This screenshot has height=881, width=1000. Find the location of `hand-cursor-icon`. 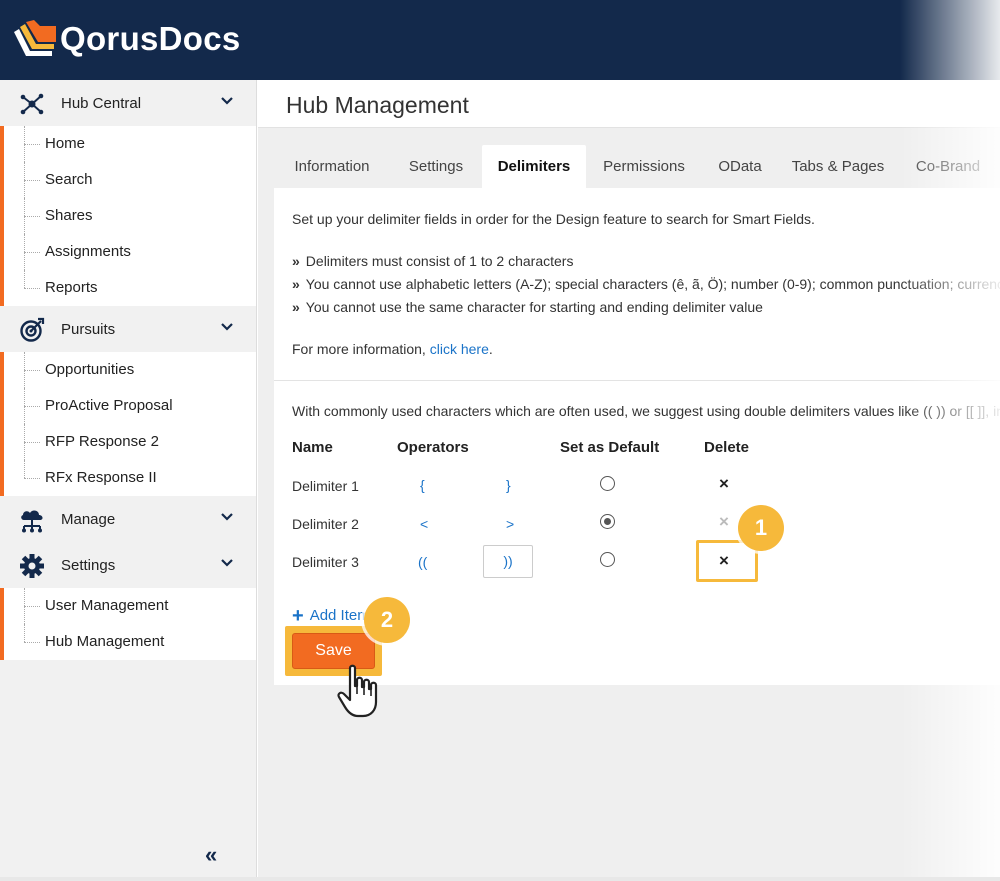

hand-cursor-icon is located at coordinates (357, 691).